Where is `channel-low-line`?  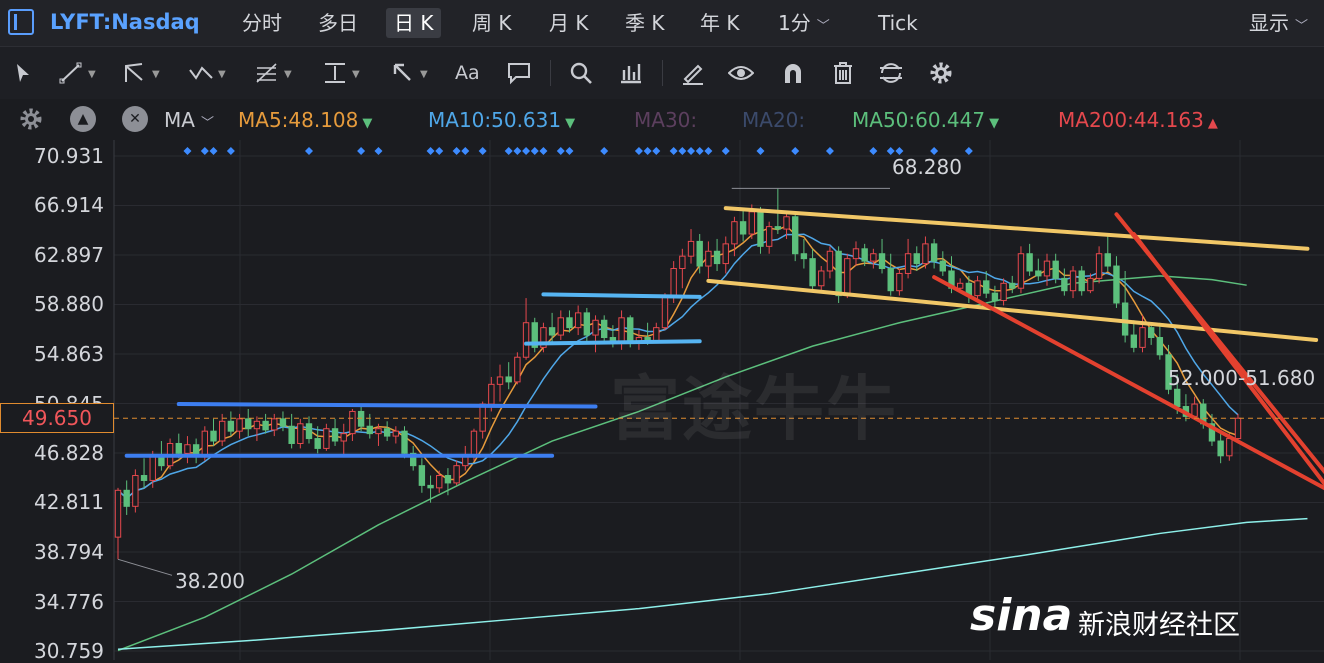 channel-low-line is located at coordinates (613, 342).